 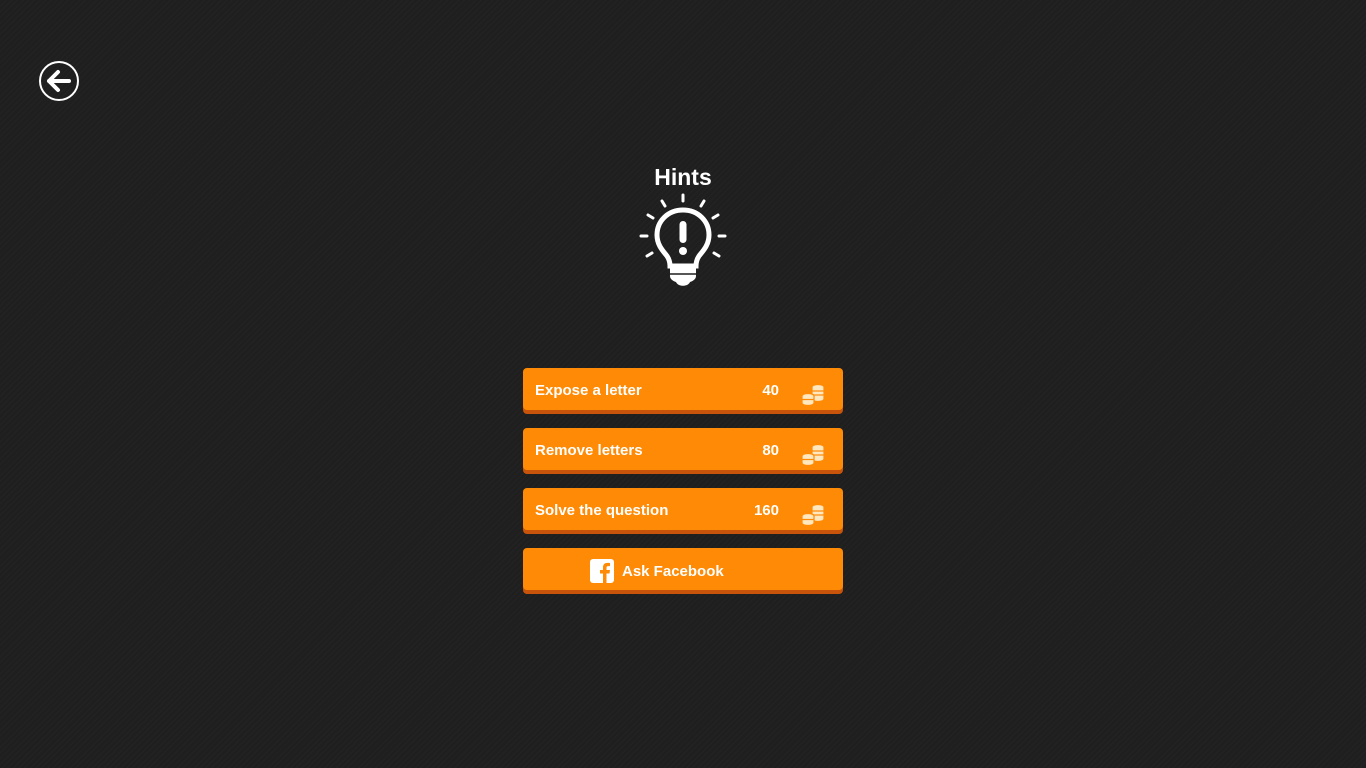 What do you see at coordinates (588, 390) in the screenshot?
I see `hint-label: Expose a letter` at bounding box center [588, 390].